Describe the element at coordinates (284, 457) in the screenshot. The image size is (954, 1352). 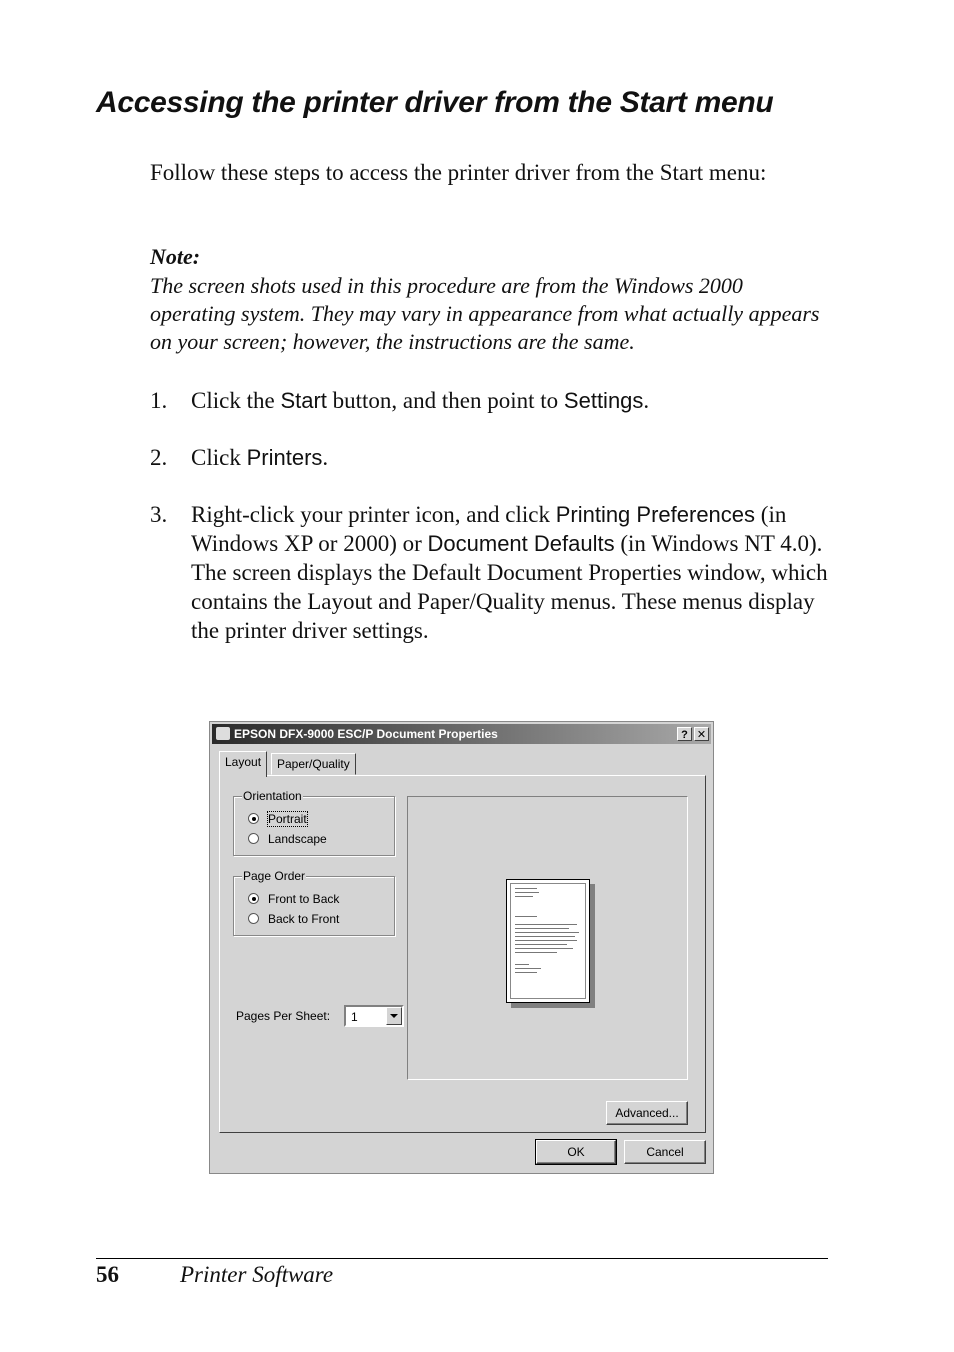
I see `ui-term-printers: Printers` at that location.